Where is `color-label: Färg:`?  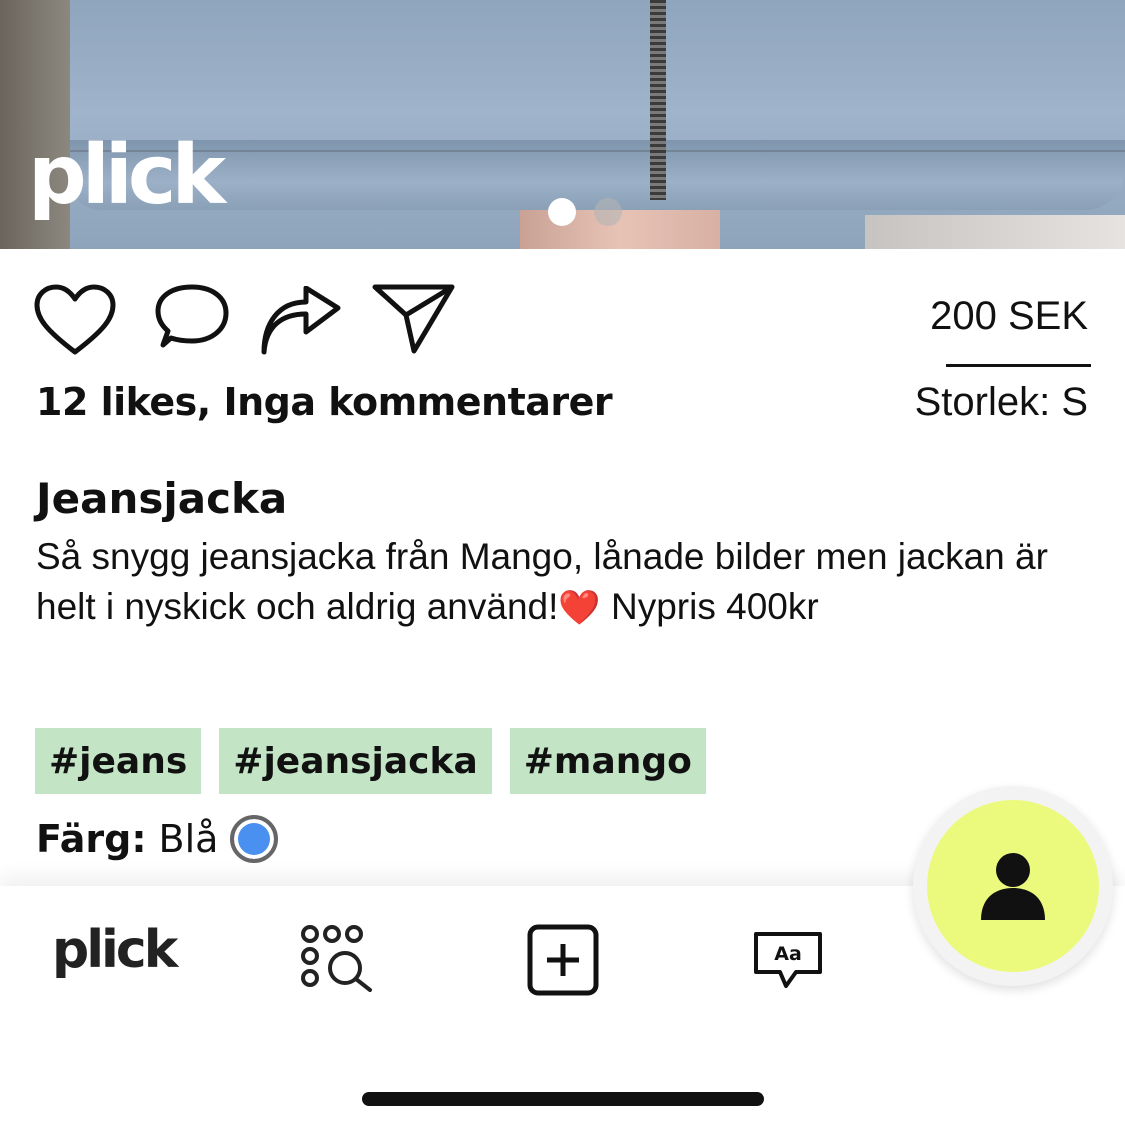 color-label: Färg: is located at coordinates (91, 839).